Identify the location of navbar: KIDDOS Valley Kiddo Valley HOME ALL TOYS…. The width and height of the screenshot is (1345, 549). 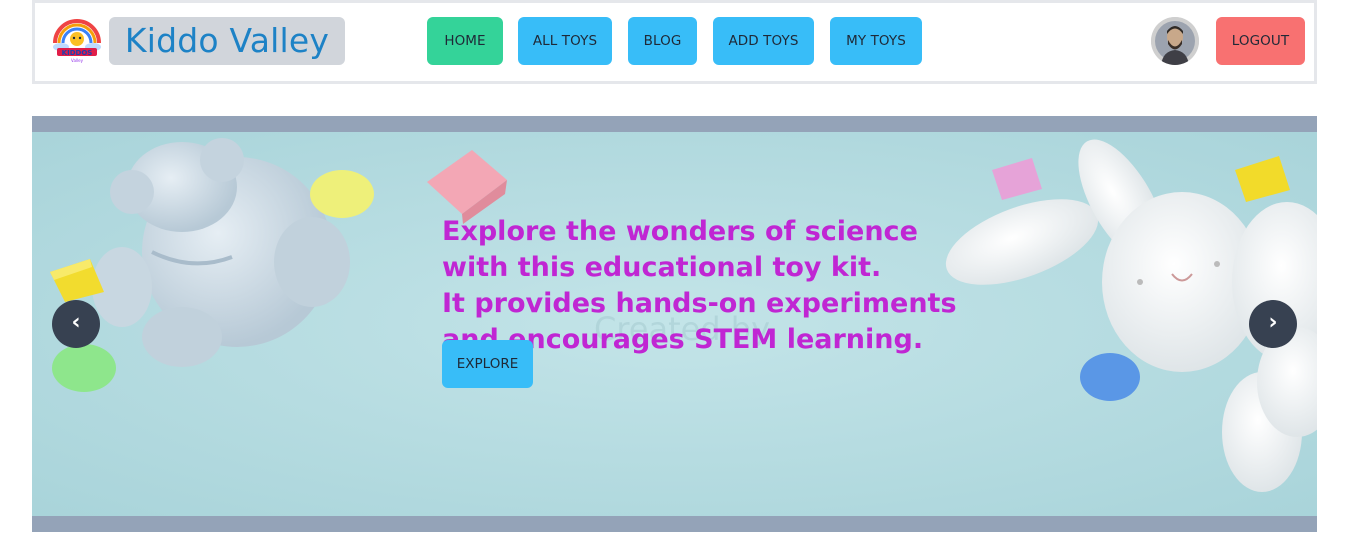
(674, 42).